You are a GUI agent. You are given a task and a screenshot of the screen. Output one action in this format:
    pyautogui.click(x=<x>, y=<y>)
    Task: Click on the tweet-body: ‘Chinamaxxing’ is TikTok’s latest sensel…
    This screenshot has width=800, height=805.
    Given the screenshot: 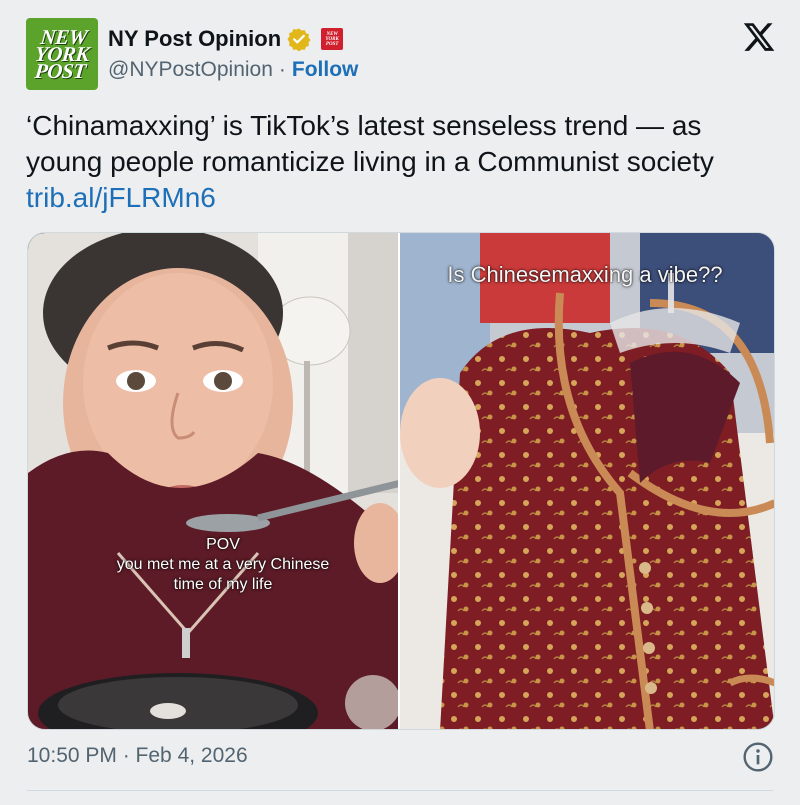 What is the action you would take?
    pyautogui.click(x=370, y=143)
    